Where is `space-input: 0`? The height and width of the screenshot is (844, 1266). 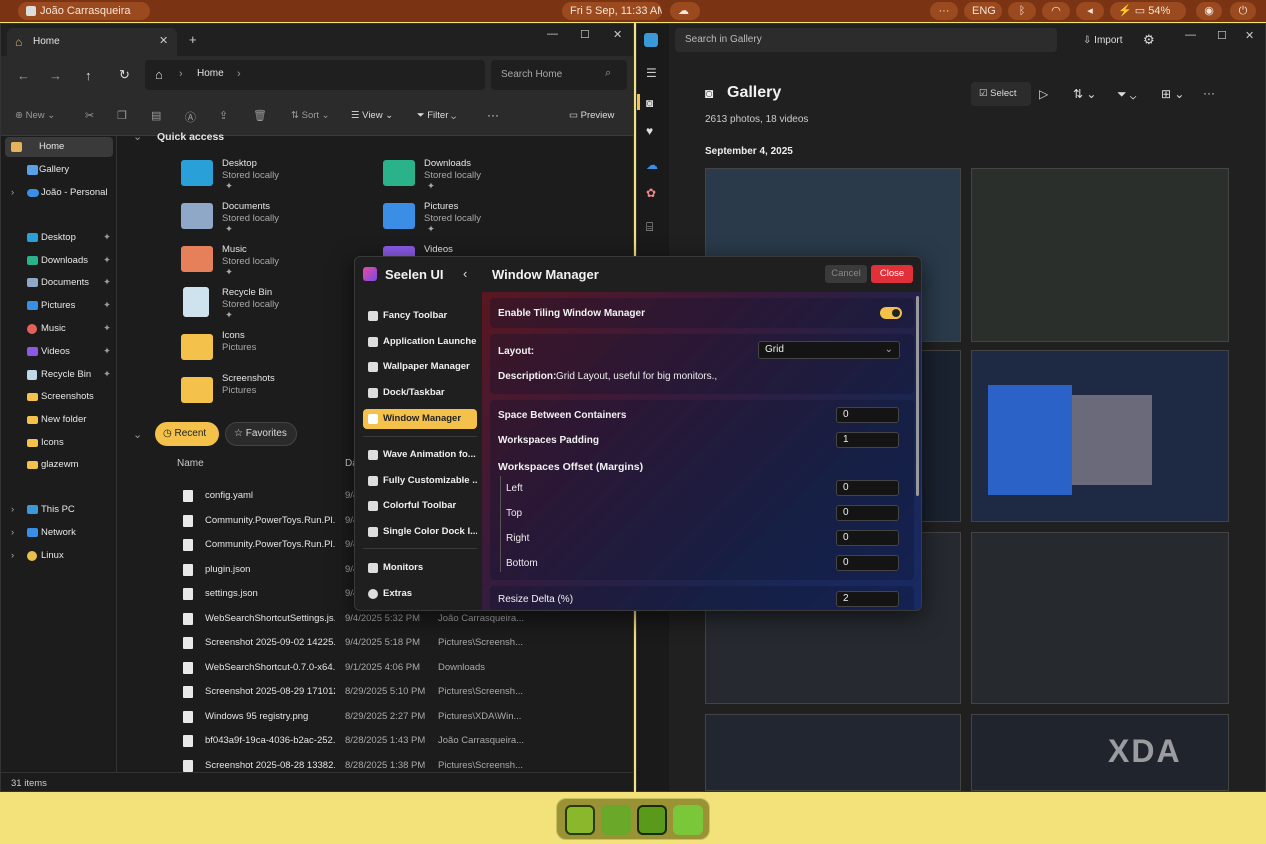 space-input: 0 is located at coordinates (867, 415).